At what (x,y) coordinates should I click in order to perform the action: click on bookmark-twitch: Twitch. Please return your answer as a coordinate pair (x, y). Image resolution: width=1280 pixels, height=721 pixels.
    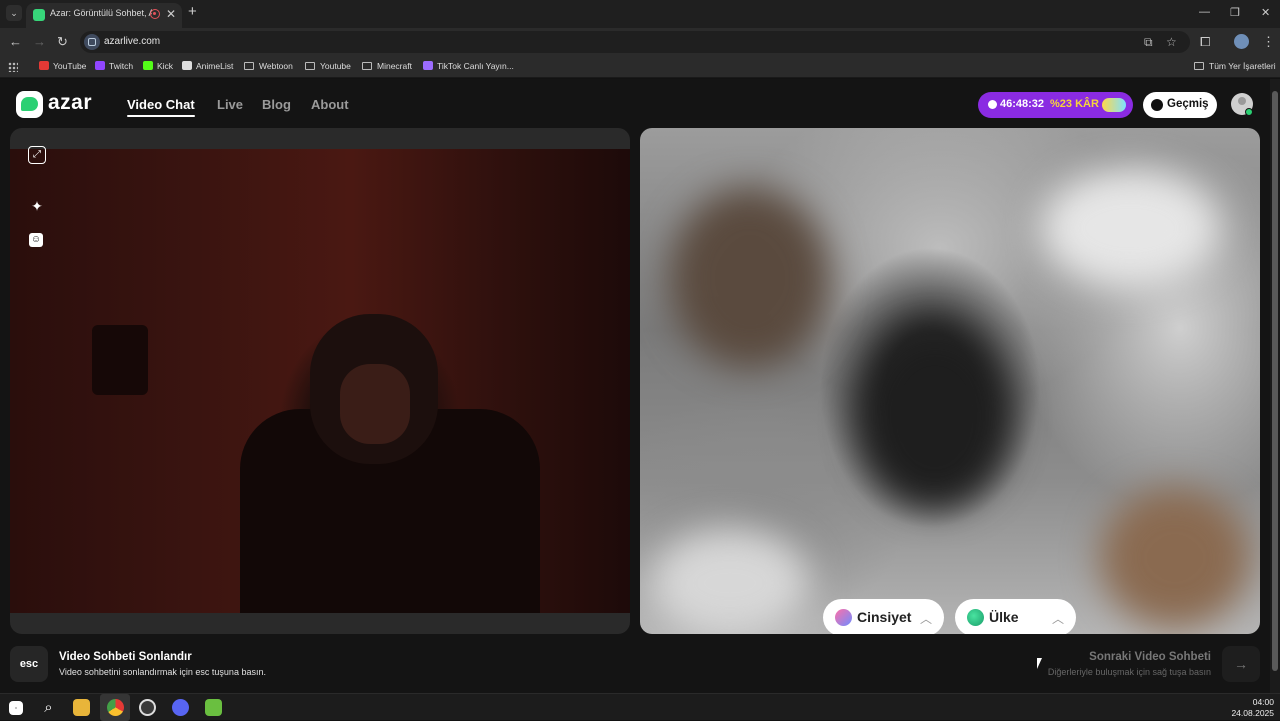
    Looking at the image, I should click on (114, 66).